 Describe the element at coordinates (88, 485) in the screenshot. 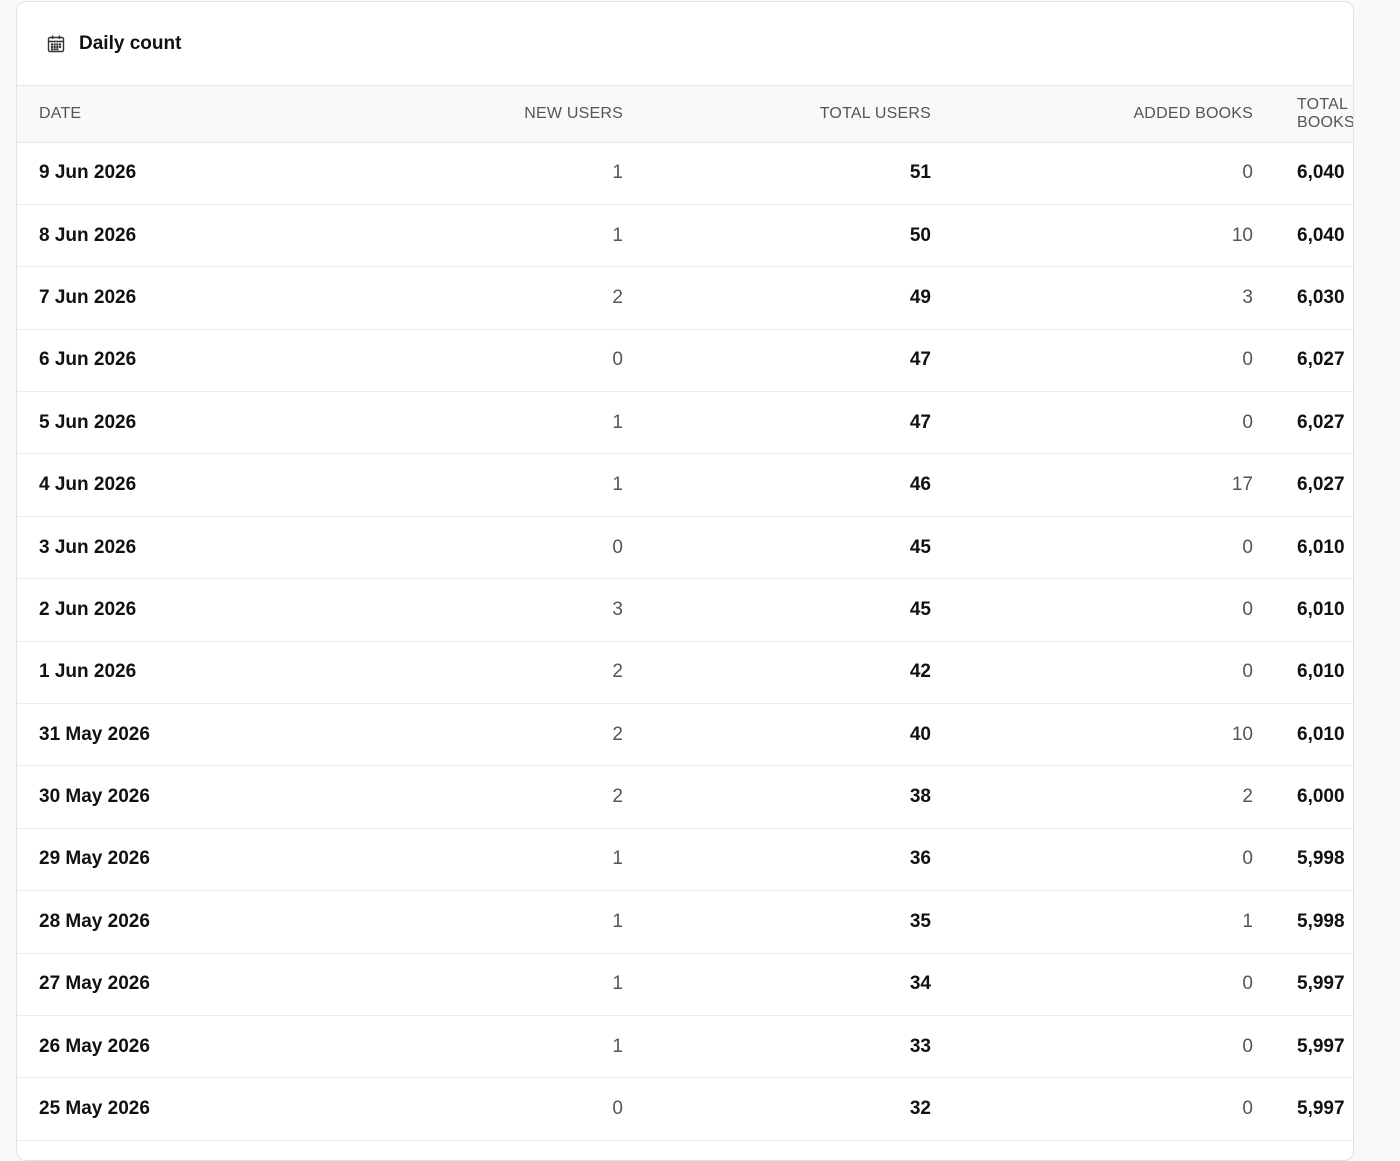

I see `cell-date: 4 Jun 2026` at that location.